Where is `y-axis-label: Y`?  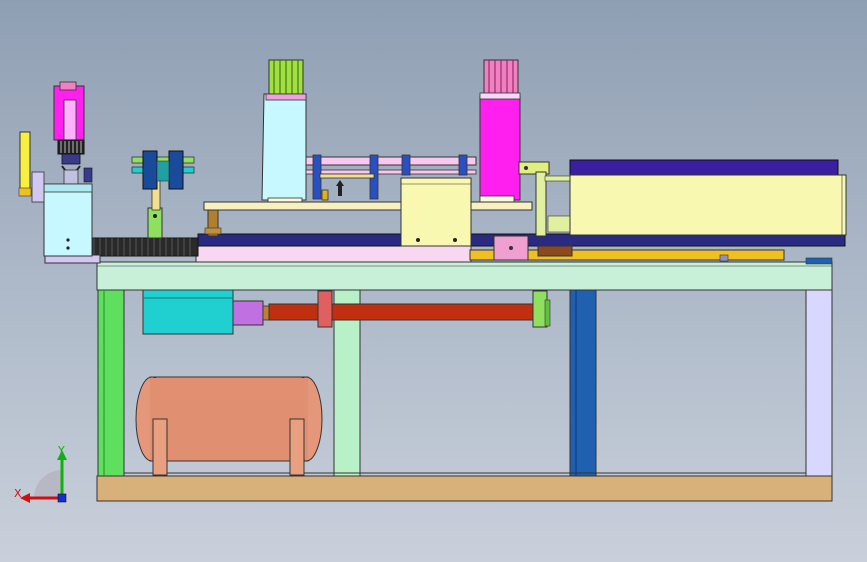 y-axis-label: Y is located at coordinates (61, 450).